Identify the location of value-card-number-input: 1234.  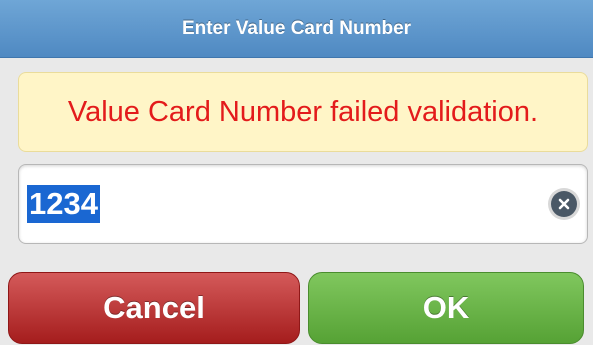
(283, 204).